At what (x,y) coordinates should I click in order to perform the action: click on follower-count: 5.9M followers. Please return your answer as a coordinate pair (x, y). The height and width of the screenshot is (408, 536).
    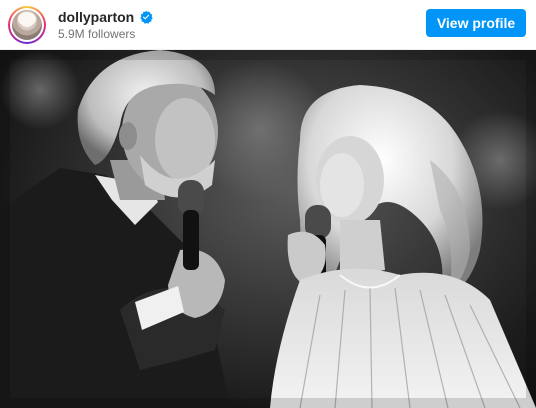
    Looking at the image, I should click on (97, 34).